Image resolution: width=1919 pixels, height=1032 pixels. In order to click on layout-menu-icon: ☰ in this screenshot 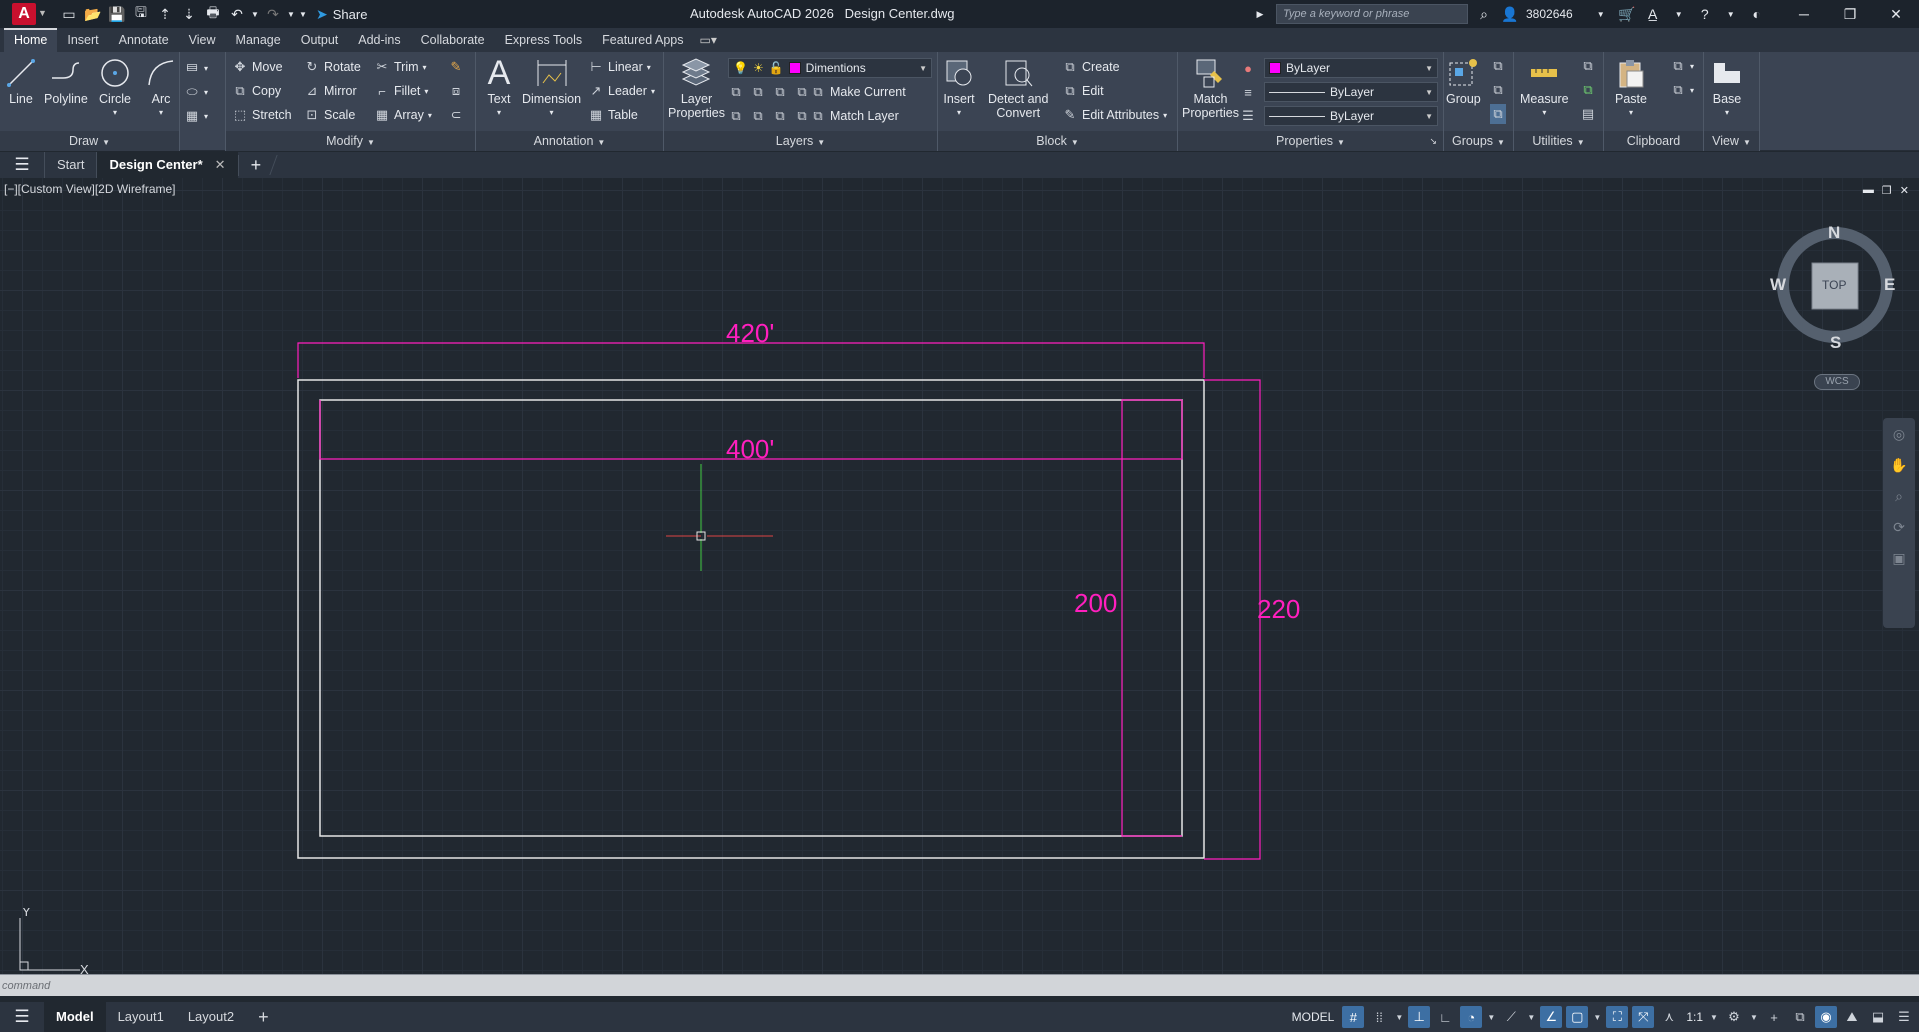, I will do `click(22, 1017)`.